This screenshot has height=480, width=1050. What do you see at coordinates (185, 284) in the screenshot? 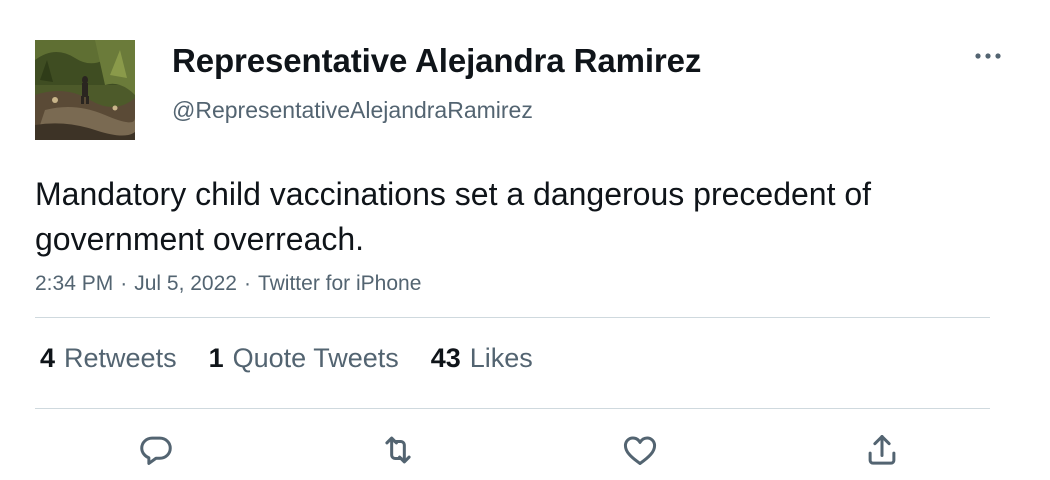
I see `tweet-date: Jul 5, 2022` at bounding box center [185, 284].